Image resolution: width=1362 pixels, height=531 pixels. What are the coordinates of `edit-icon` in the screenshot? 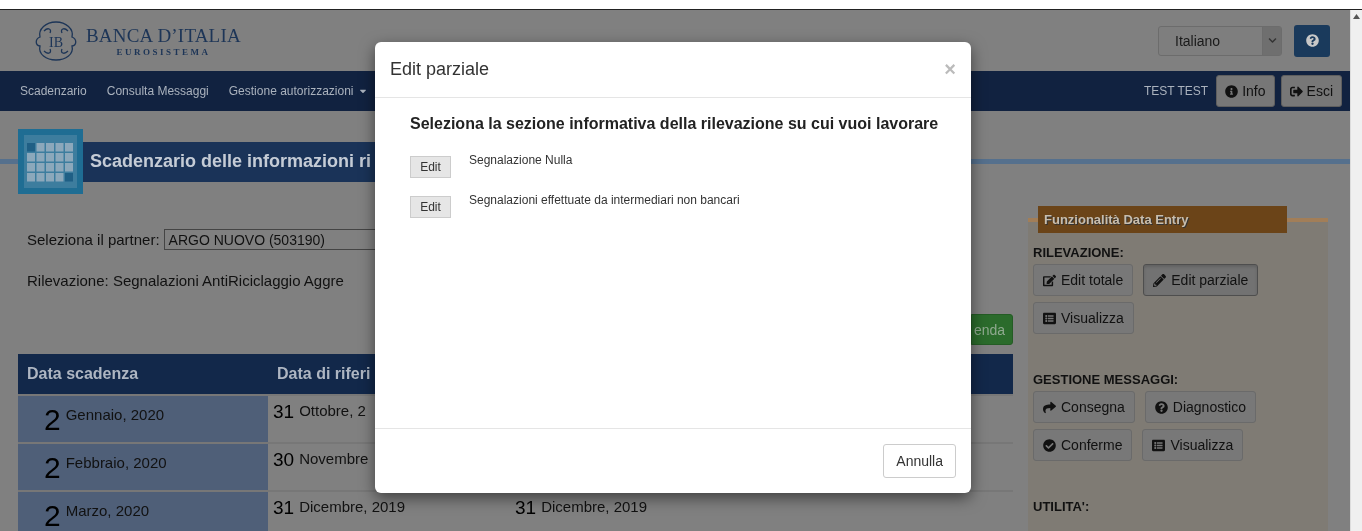 It's located at (1049, 280).